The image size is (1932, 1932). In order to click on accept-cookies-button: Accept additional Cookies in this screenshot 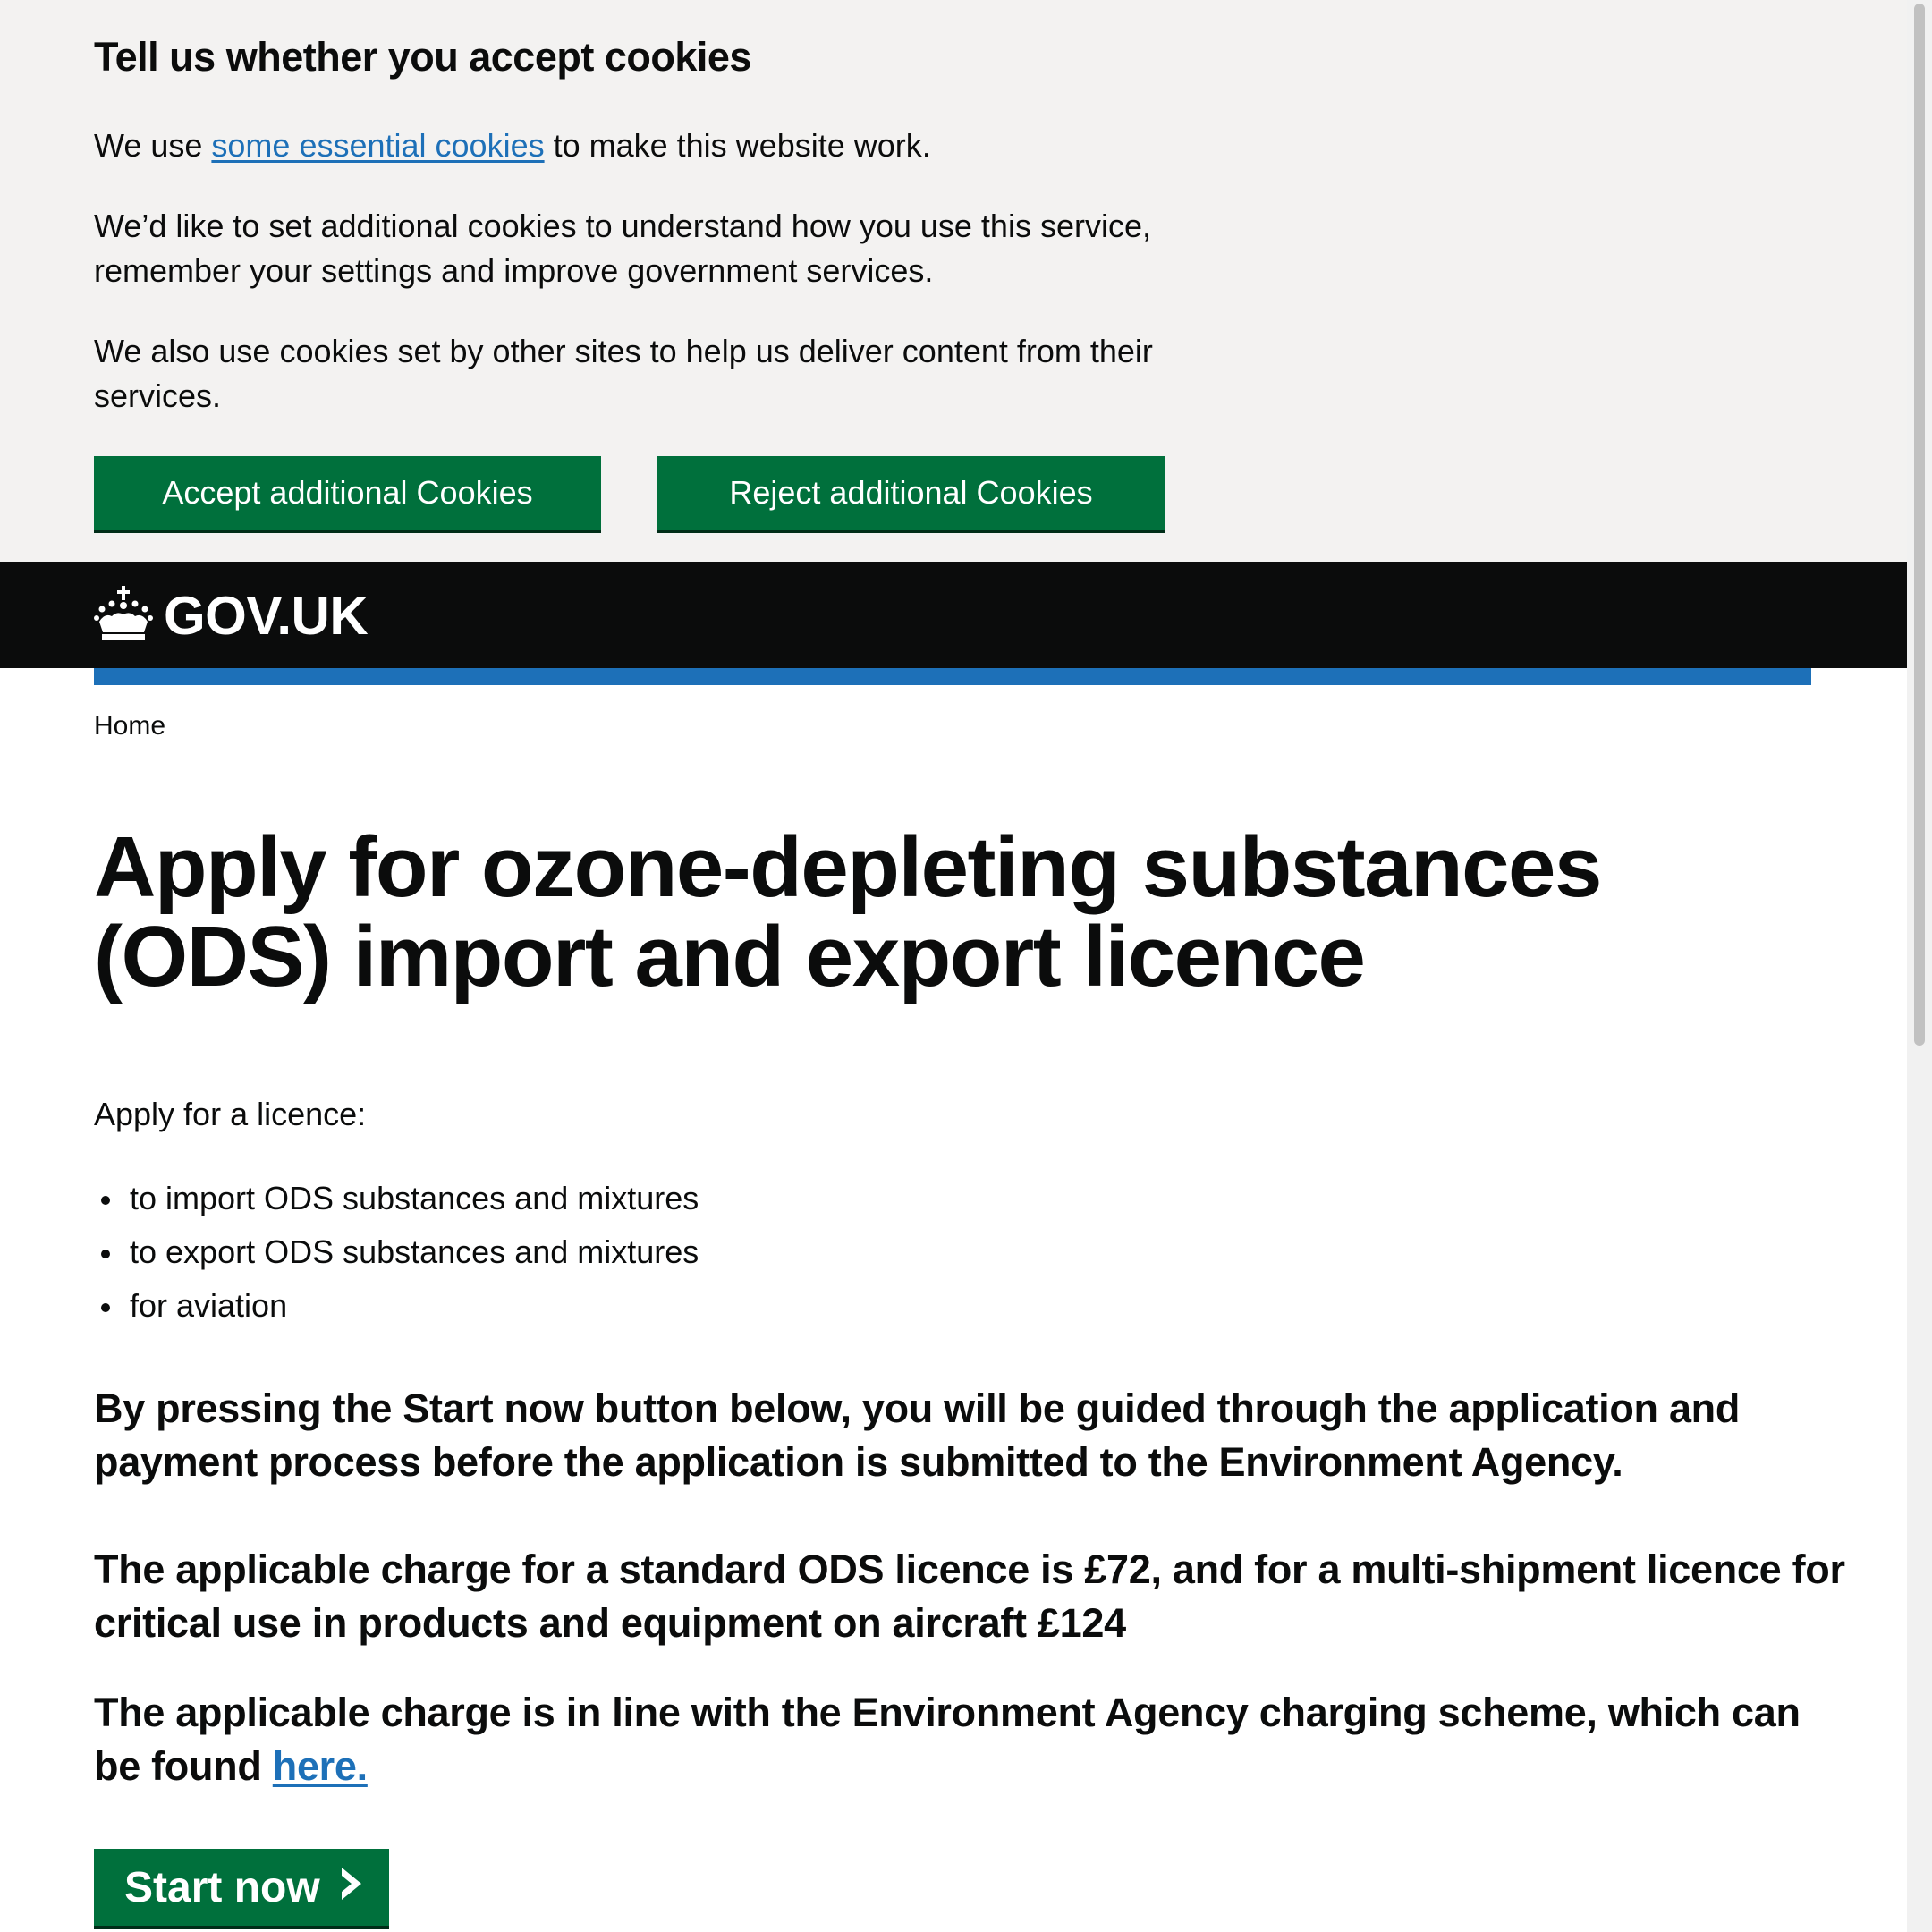, I will do `click(347, 493)`.